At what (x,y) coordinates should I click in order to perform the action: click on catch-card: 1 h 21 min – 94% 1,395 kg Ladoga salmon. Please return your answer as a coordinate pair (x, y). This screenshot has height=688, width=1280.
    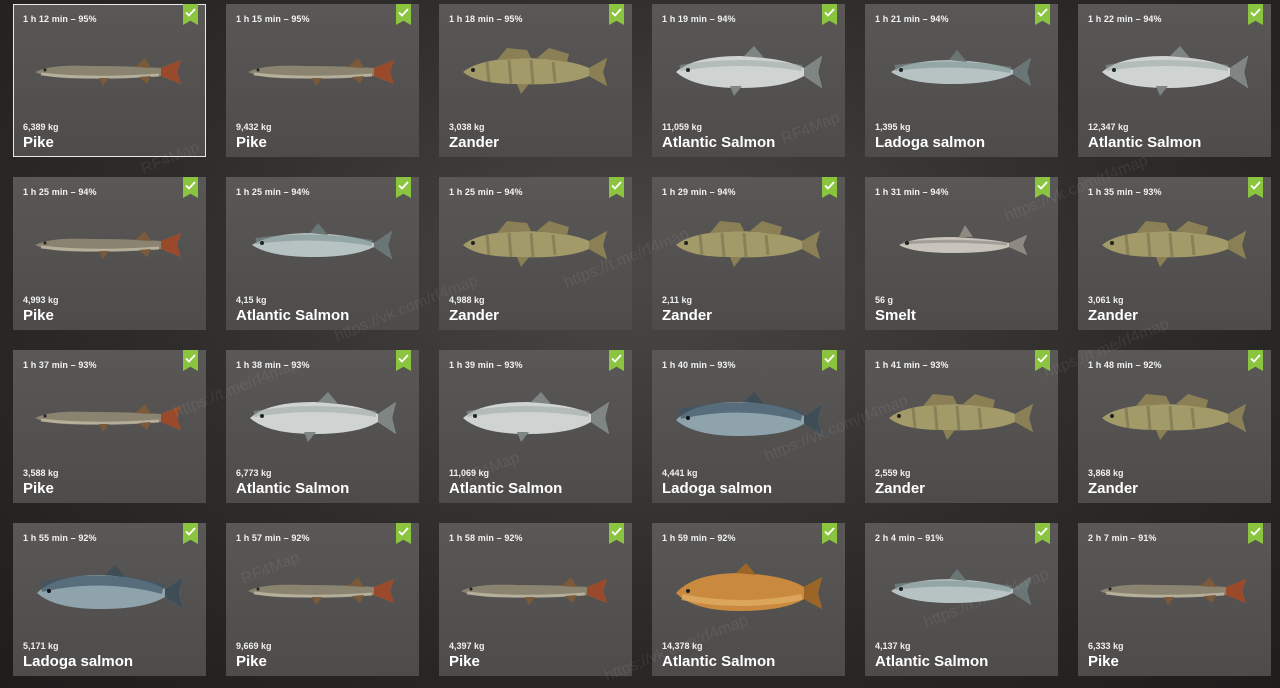
    Looking at the image, I should click on (961, 80).